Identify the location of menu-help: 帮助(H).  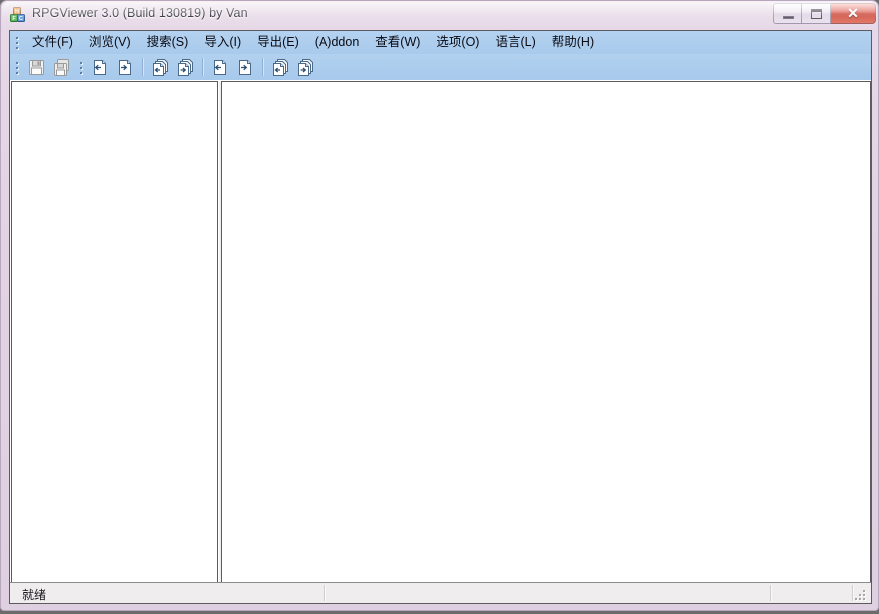
(573, 42).